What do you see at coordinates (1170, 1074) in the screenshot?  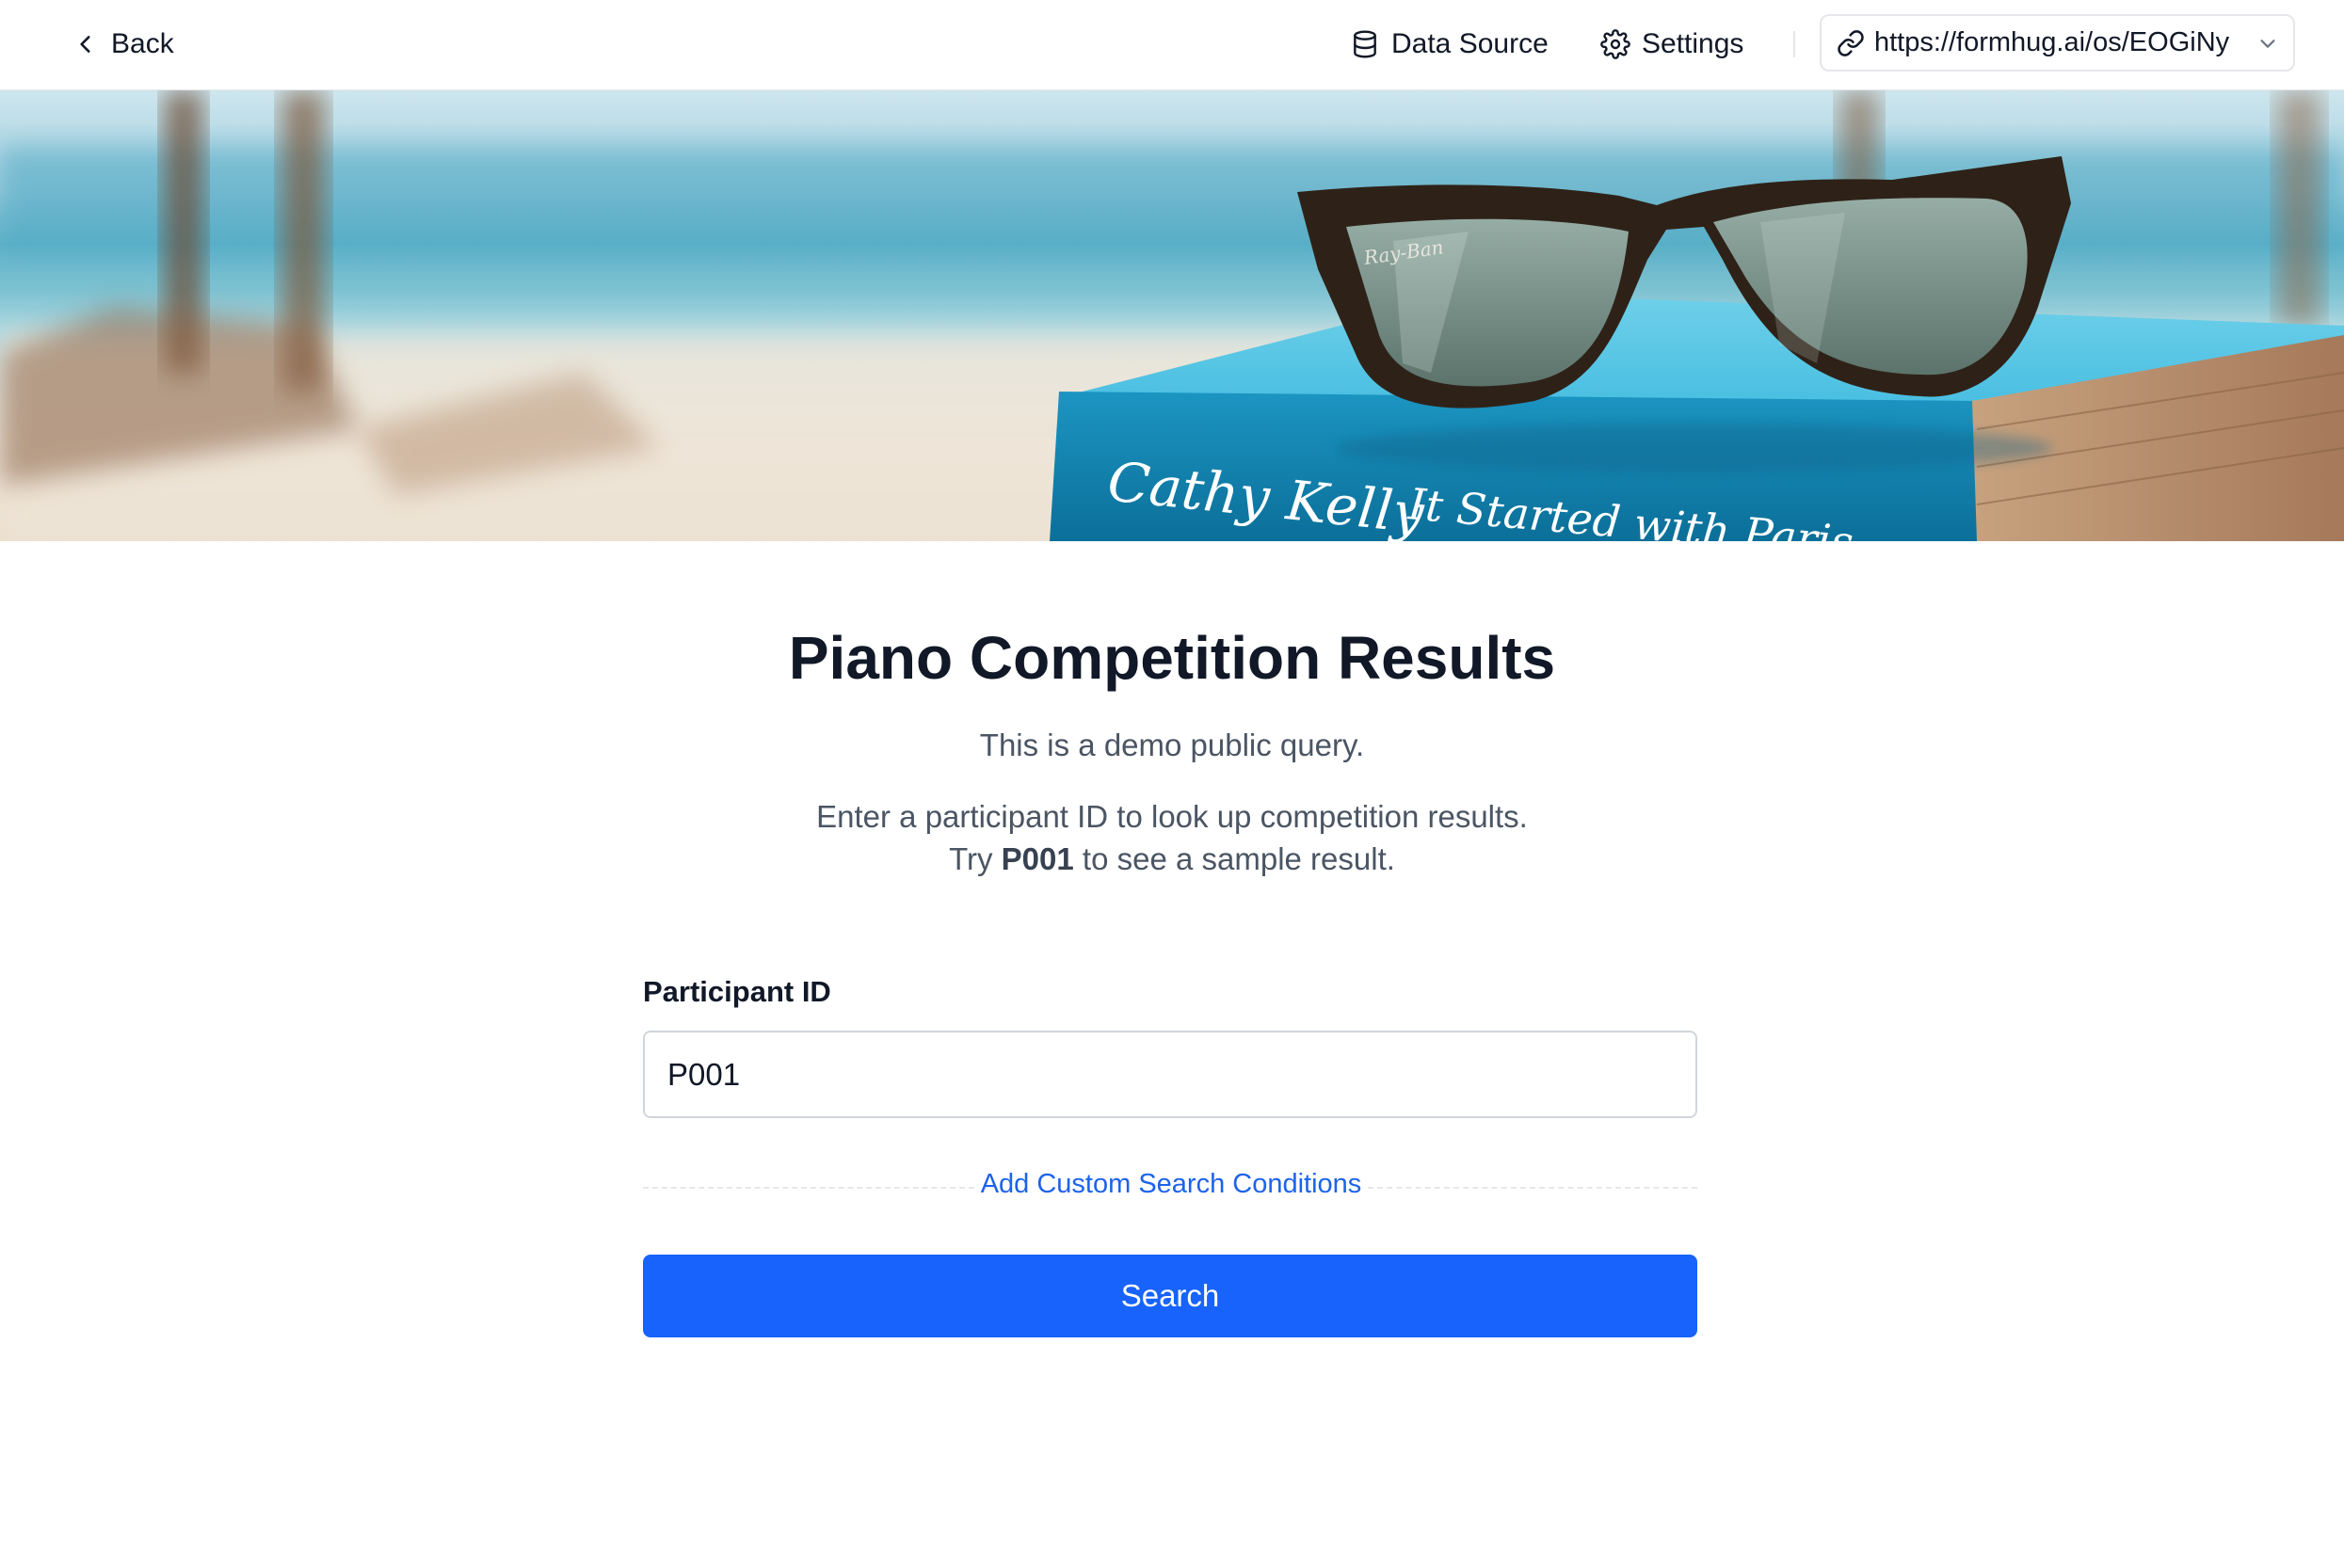 I see `participant-id-input` at bounding box center [1170, 1074].